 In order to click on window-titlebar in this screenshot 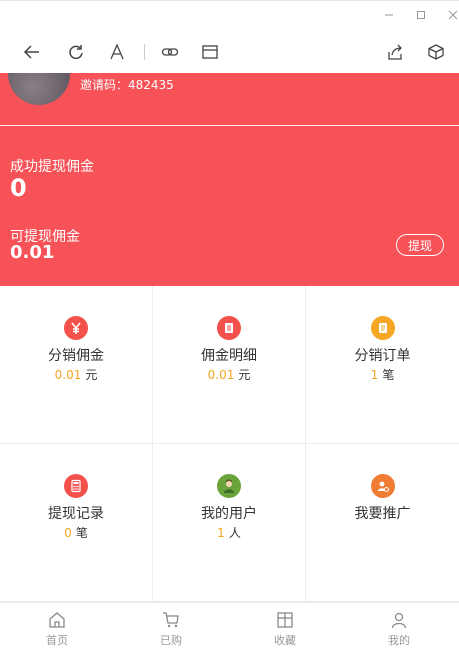, I will do `click(229, 15)`.